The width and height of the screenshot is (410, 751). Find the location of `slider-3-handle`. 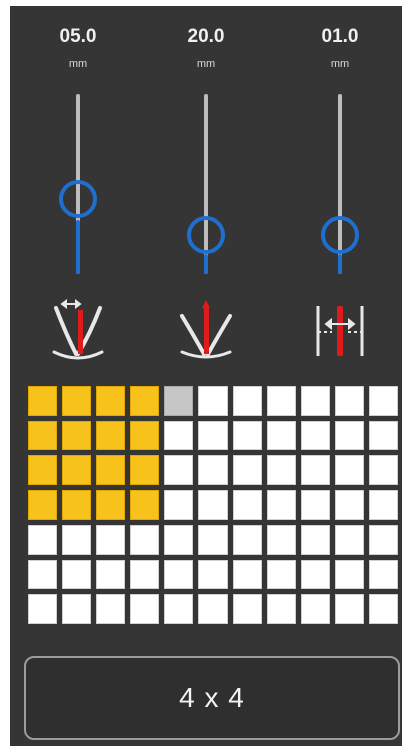

slider-3-handle is located at coordinates (340, 235).